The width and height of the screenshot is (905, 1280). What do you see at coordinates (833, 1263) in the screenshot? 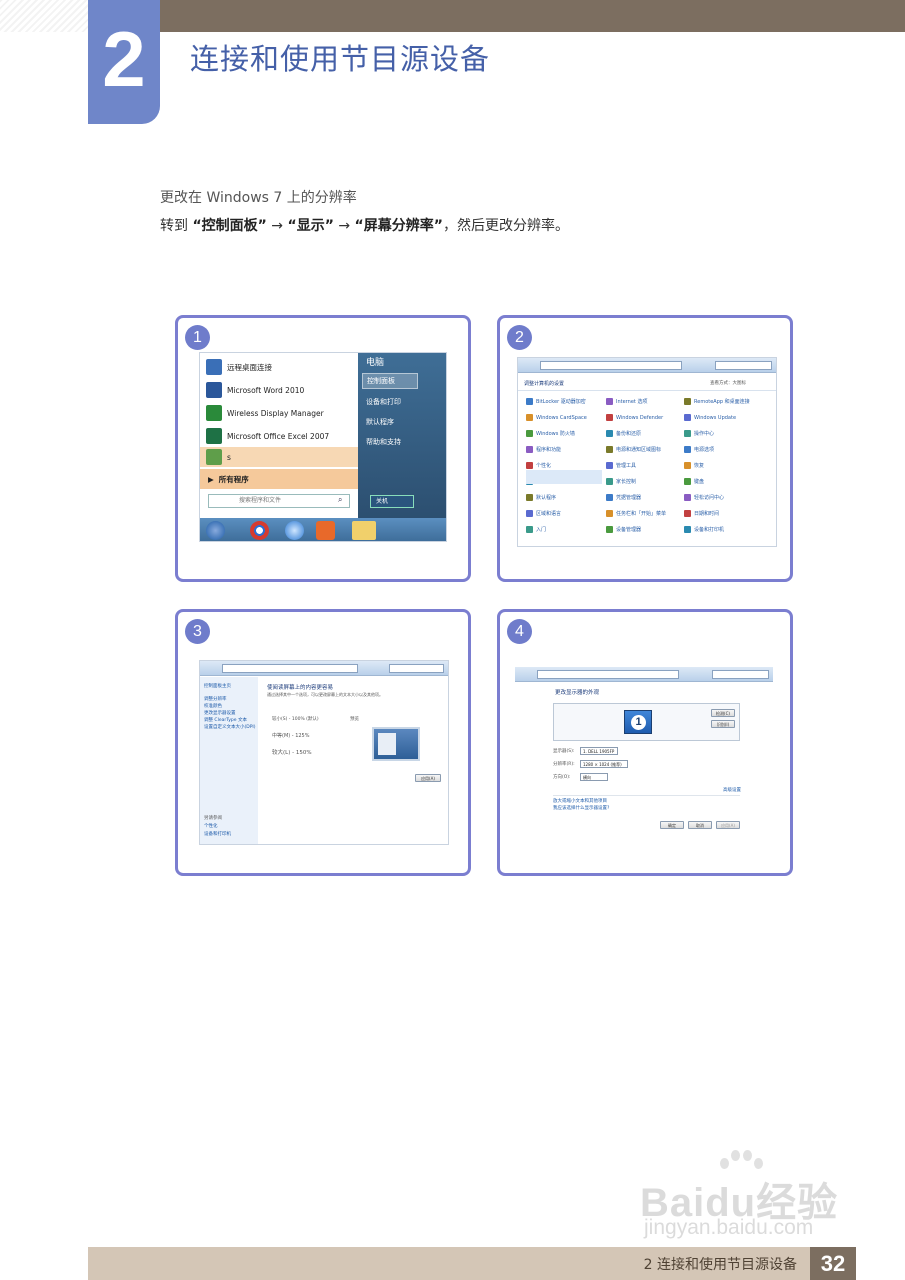
I see `page-number: 32` at bounding box center [833, 1263].